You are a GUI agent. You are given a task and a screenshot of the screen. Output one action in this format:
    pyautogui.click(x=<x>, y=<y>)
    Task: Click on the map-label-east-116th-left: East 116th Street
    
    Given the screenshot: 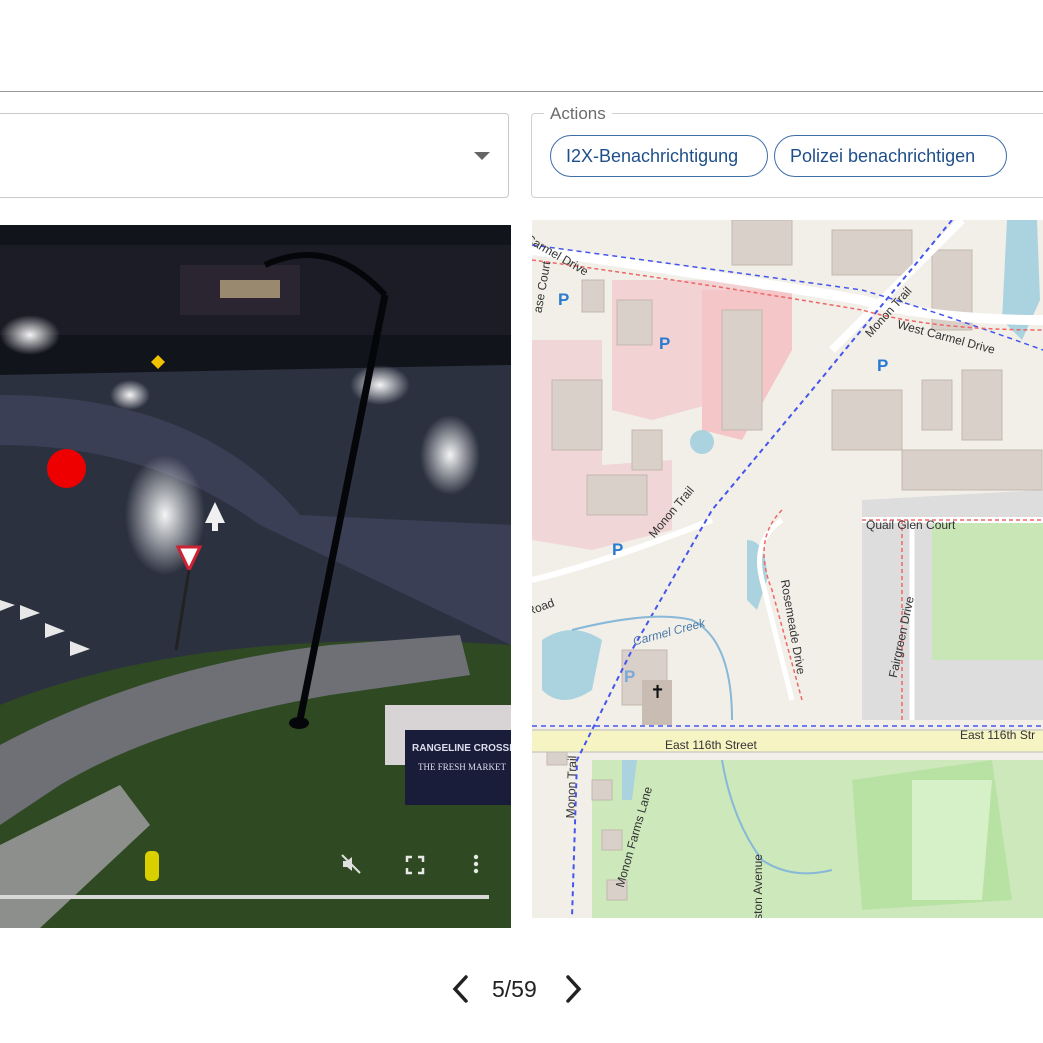 What is the action you would take?
    pyautogui.click(x=711, y=745)
    